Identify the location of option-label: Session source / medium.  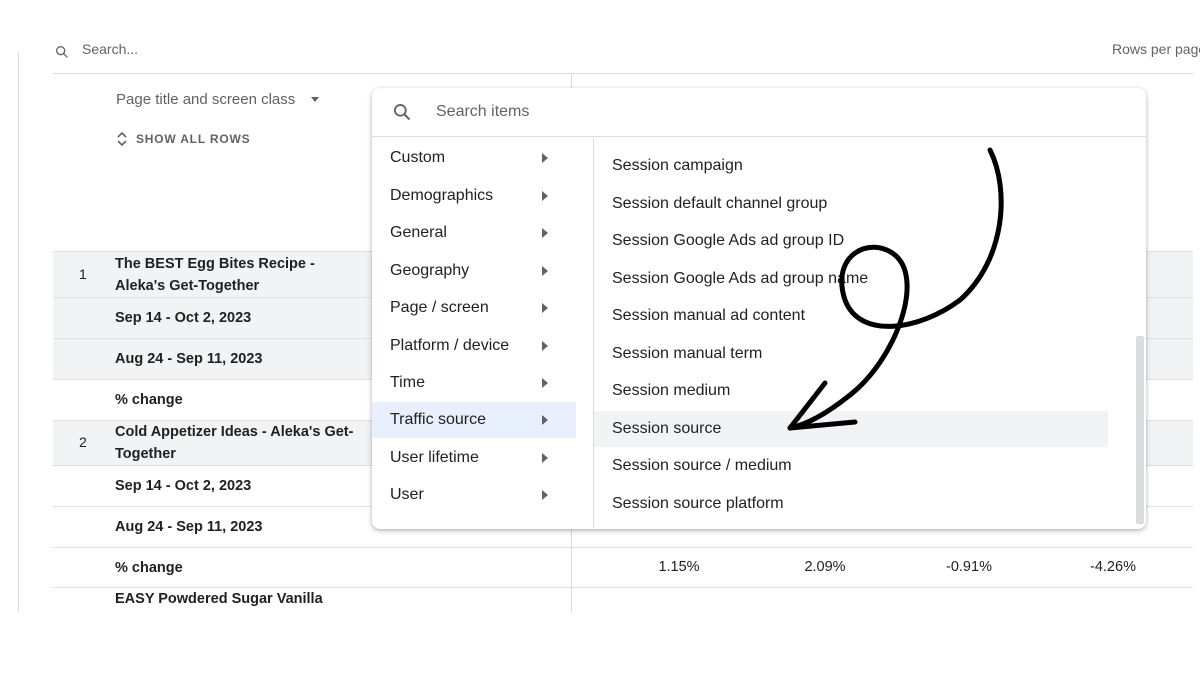
(702, 465).